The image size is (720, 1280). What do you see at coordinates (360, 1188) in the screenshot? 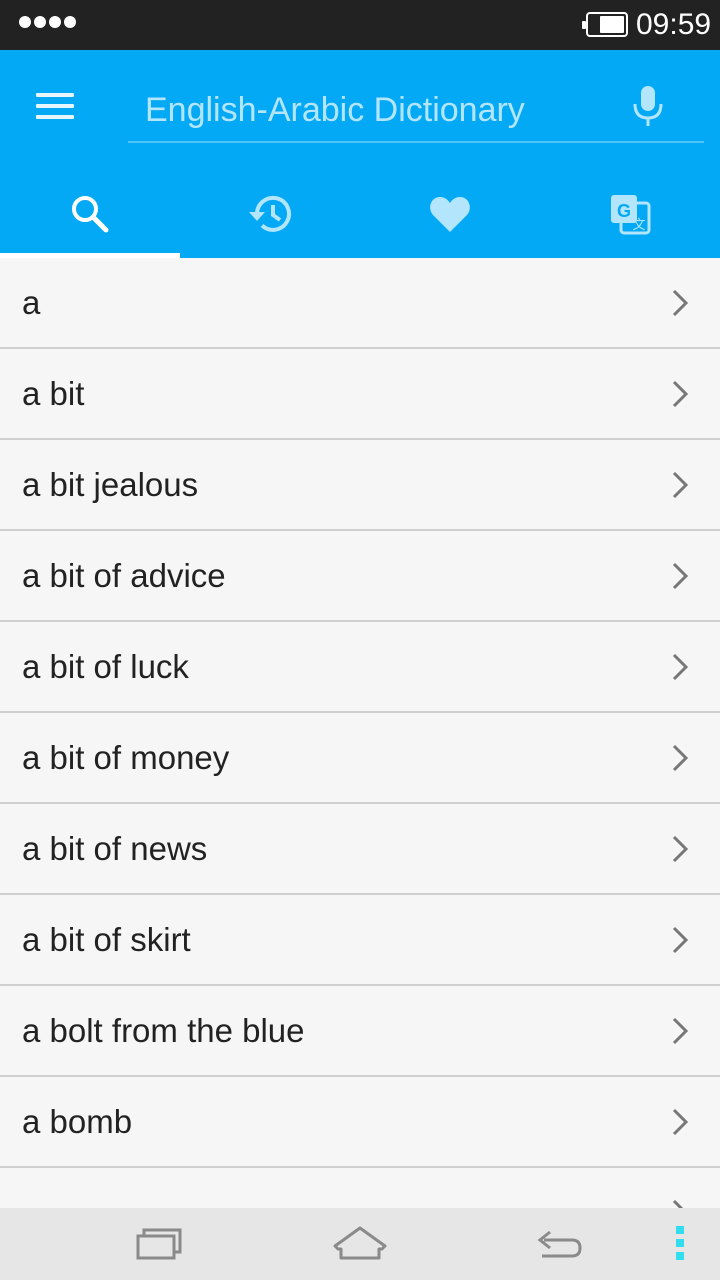
I see `list-item-partial` at bounding box center [360, 1188].